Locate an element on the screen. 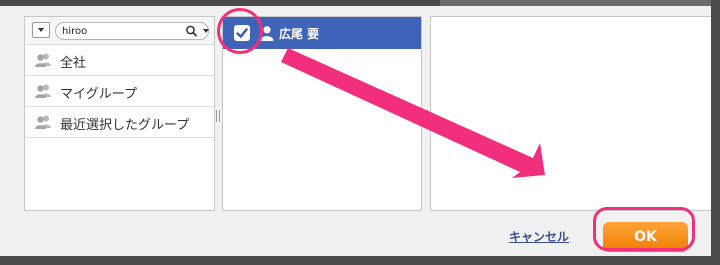  bottom-frame-strip is located at coordinates (360, 260).